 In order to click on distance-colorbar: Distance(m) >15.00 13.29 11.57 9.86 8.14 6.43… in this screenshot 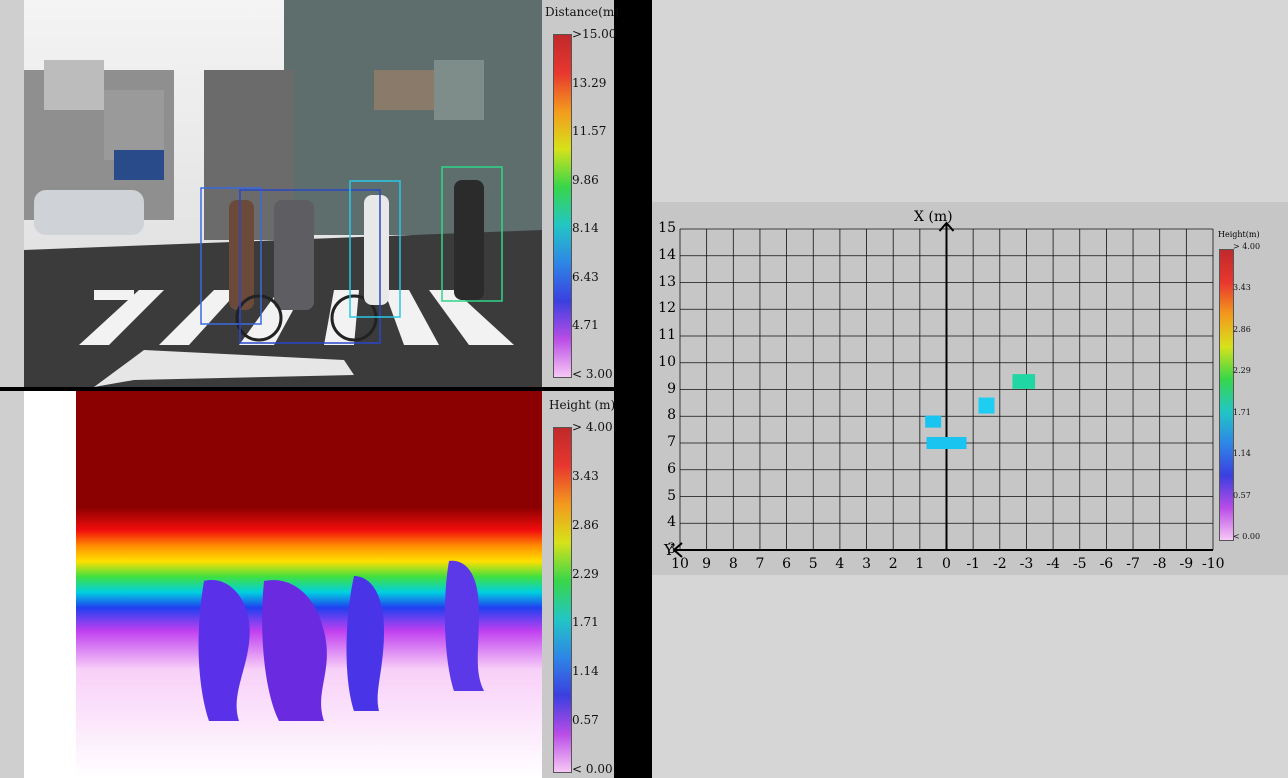, I will do `click(580, 193)`.